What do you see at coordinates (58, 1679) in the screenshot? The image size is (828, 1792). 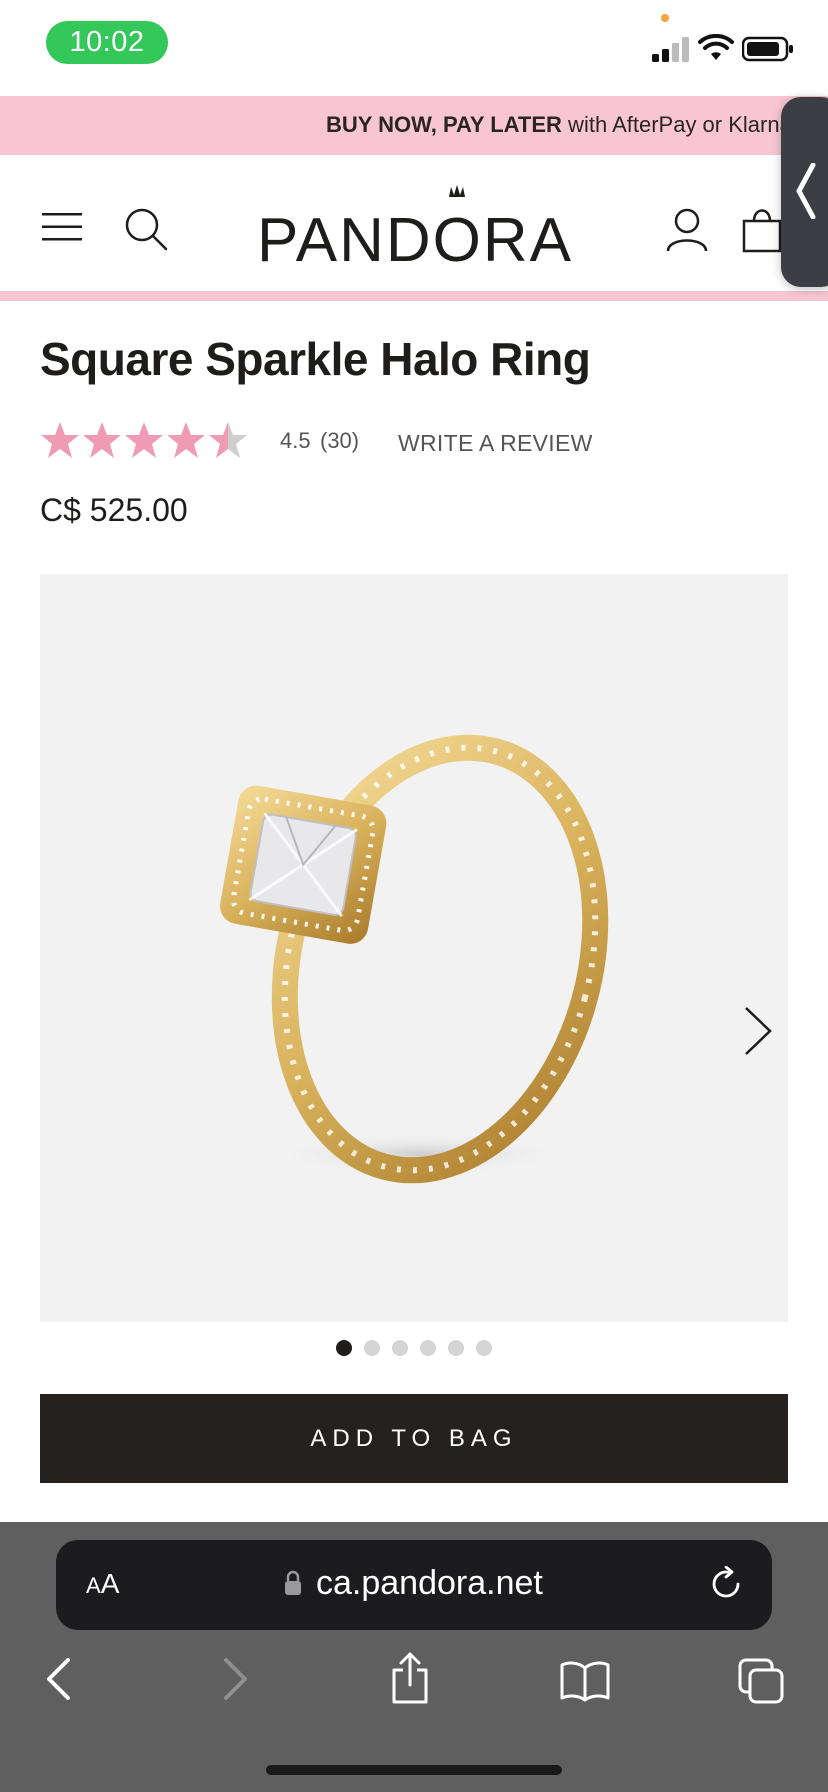 I see `back-icon` at bounding box center [58, 1679].